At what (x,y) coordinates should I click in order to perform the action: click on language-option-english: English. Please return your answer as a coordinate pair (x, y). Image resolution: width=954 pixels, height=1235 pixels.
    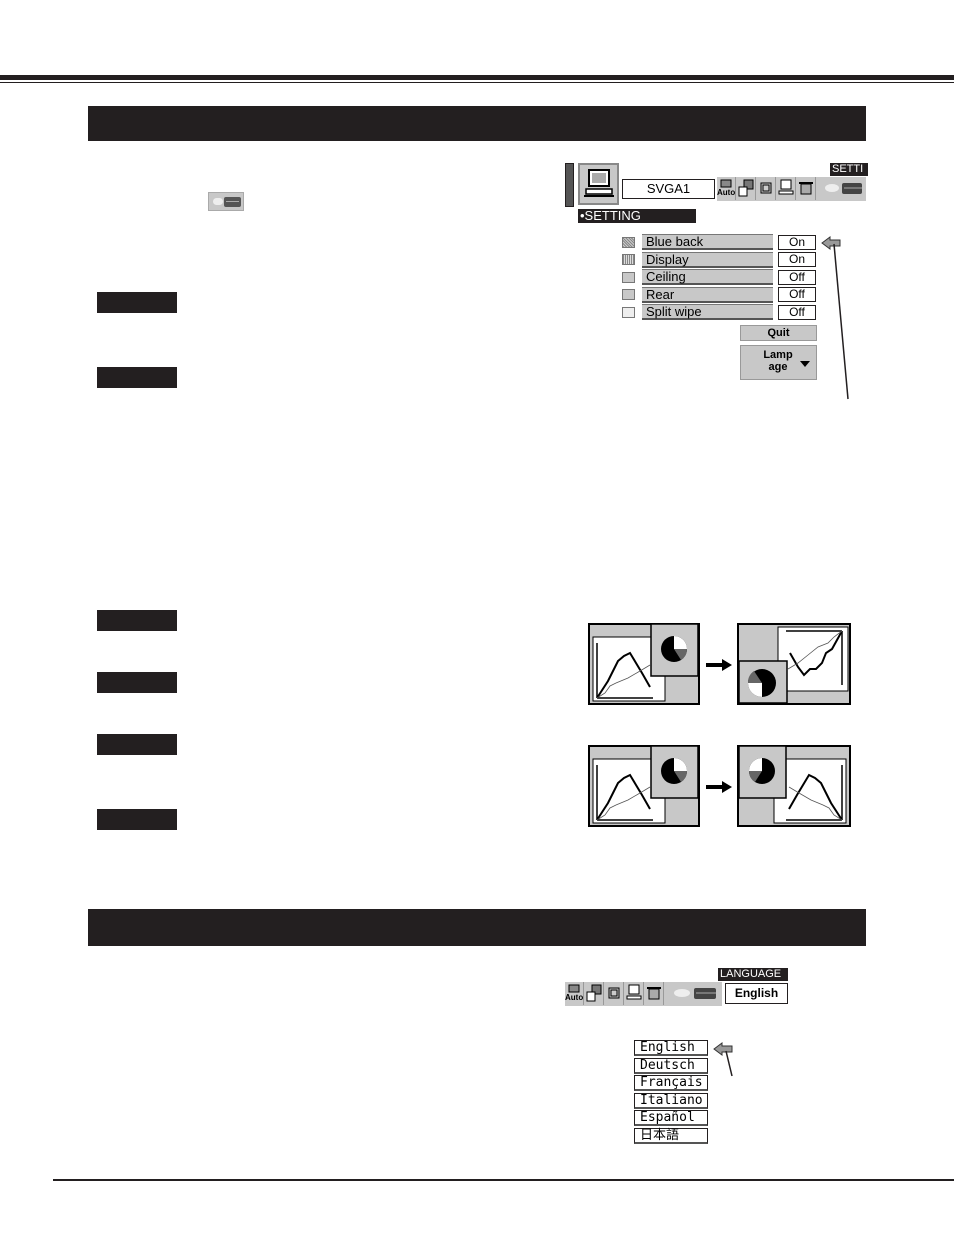
    Looking at the image, I should click on (671, 1048).